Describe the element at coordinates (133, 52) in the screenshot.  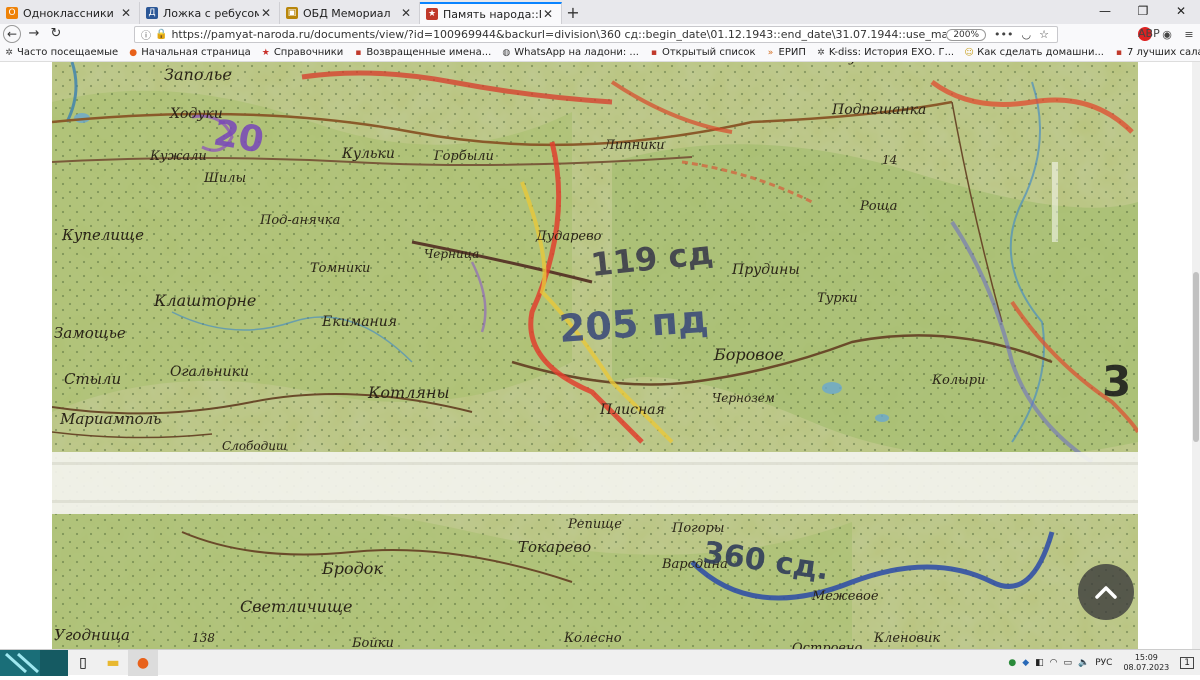
I see `firefox-icon: ●` at that location.